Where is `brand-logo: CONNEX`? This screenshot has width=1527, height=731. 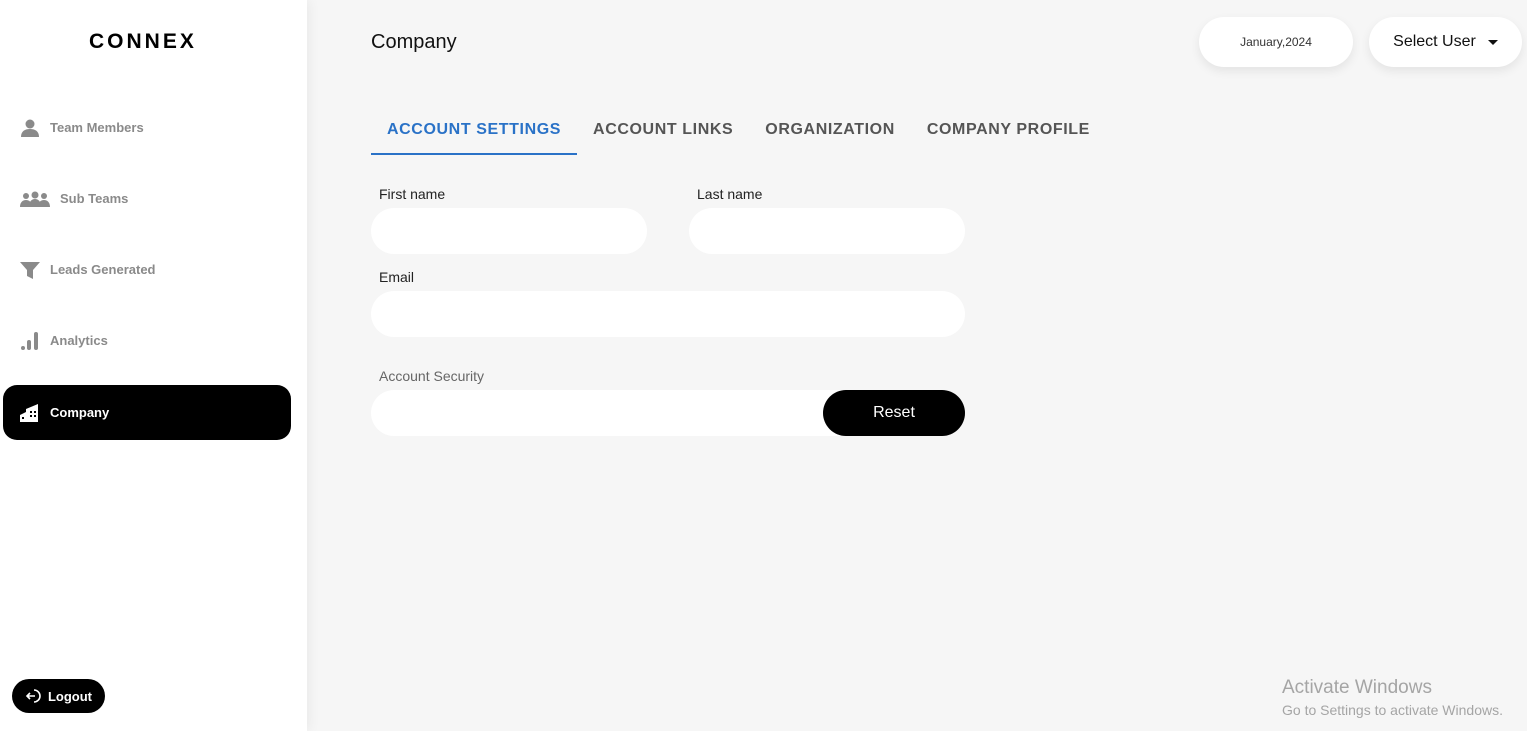
brand-logo: CONNEX is located at coordinates (143, 42).